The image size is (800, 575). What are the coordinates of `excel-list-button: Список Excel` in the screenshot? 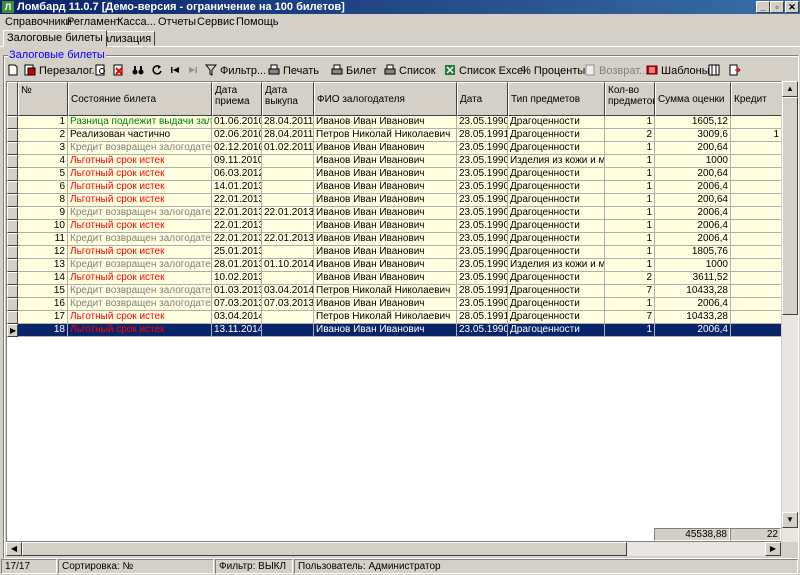 It's located at (485, 71).